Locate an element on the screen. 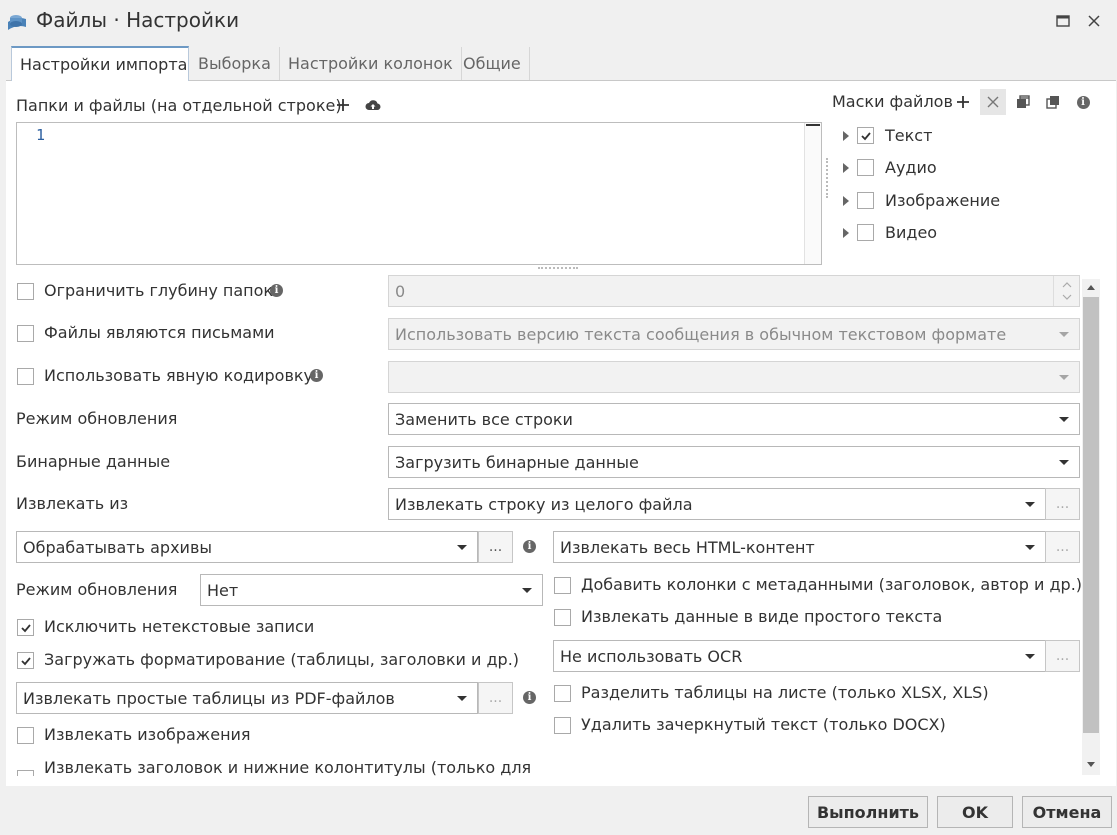 Image resolution: width=1117 pixels, height=835 pixels. masks-label: Маски файлов is located at coordinates (892, 101).